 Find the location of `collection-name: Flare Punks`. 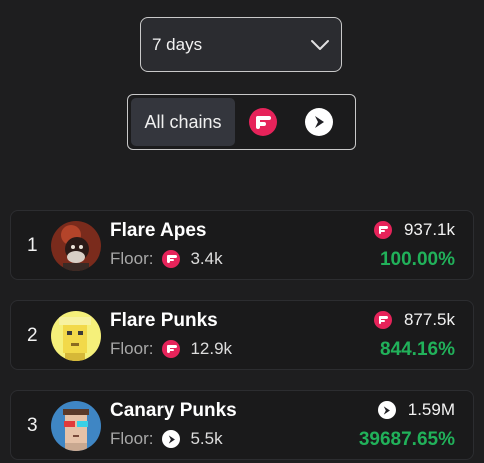

collection-name: Flare Punks is located at coordinates (164, 320).